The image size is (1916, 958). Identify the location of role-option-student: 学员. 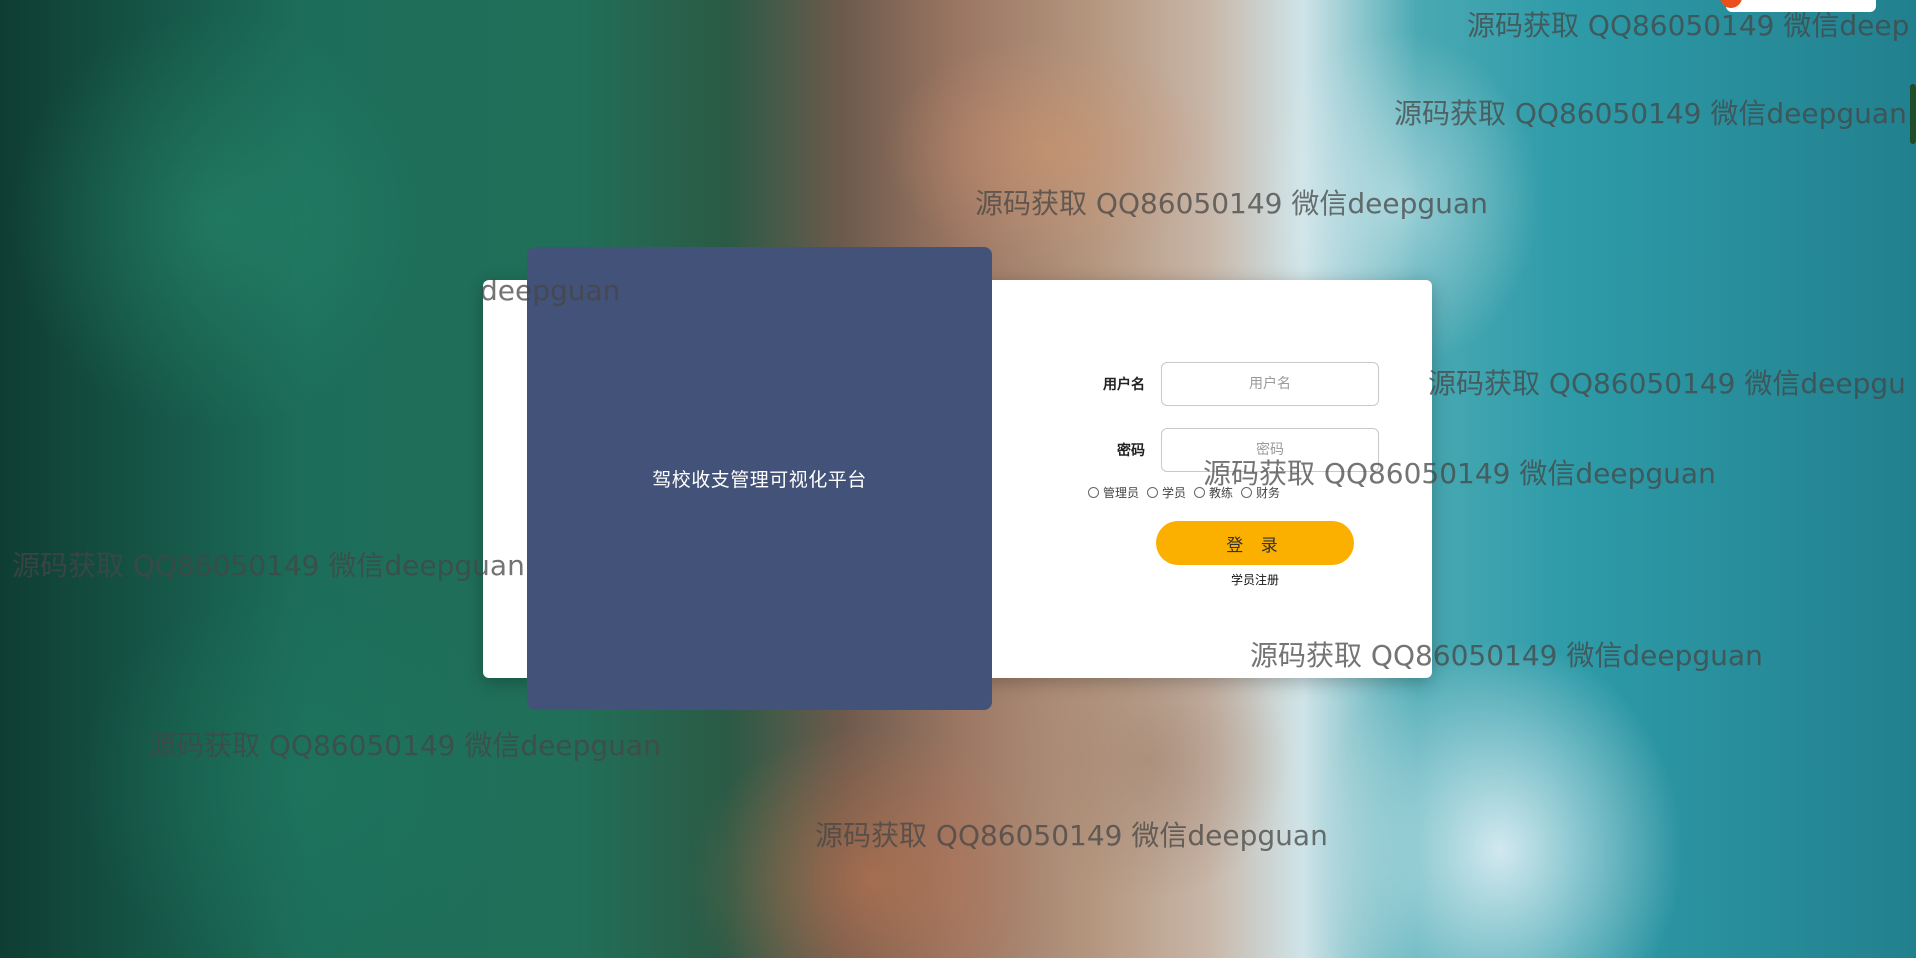
(1166, 492).